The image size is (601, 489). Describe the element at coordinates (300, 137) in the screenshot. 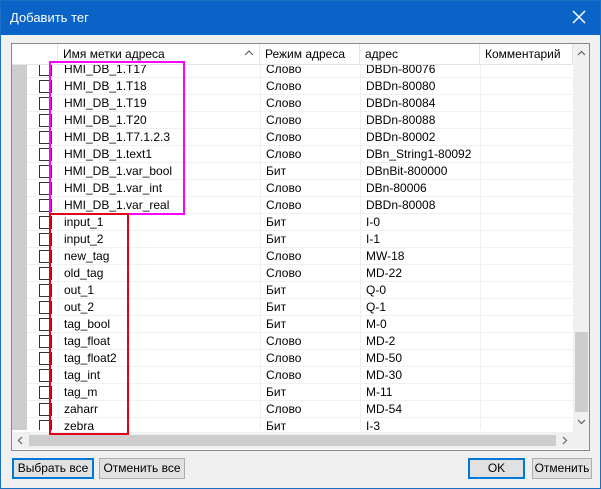

I see `table-row: HMI_DB_1.T7.1.2.3 Слово DBDn-80002` at that location.